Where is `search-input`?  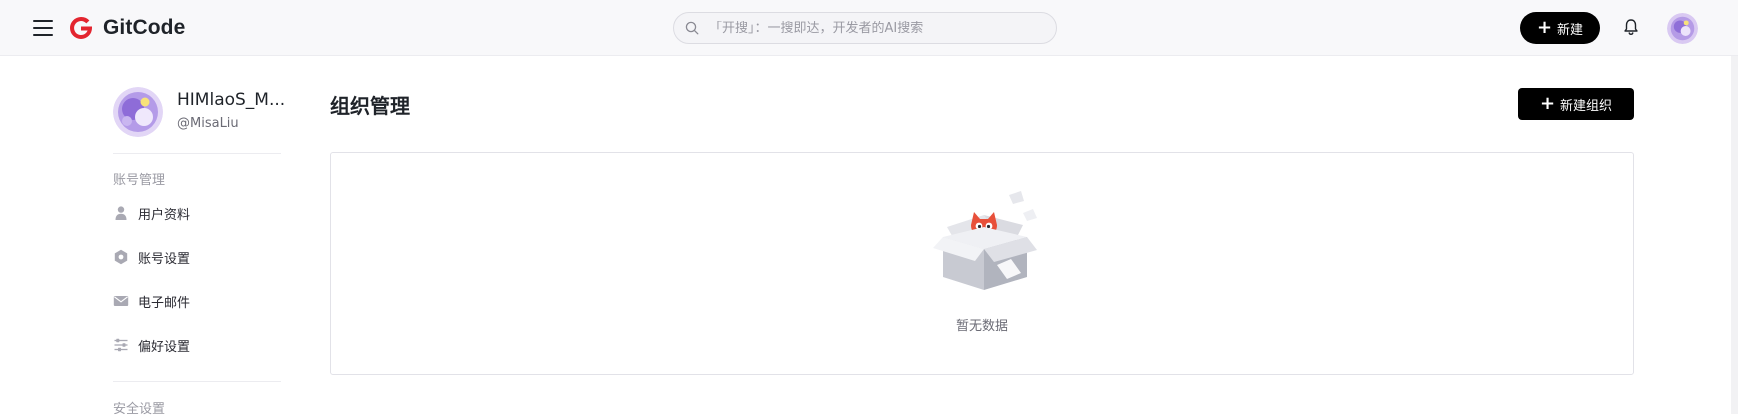 search-input is located at coordinates (869, 28).